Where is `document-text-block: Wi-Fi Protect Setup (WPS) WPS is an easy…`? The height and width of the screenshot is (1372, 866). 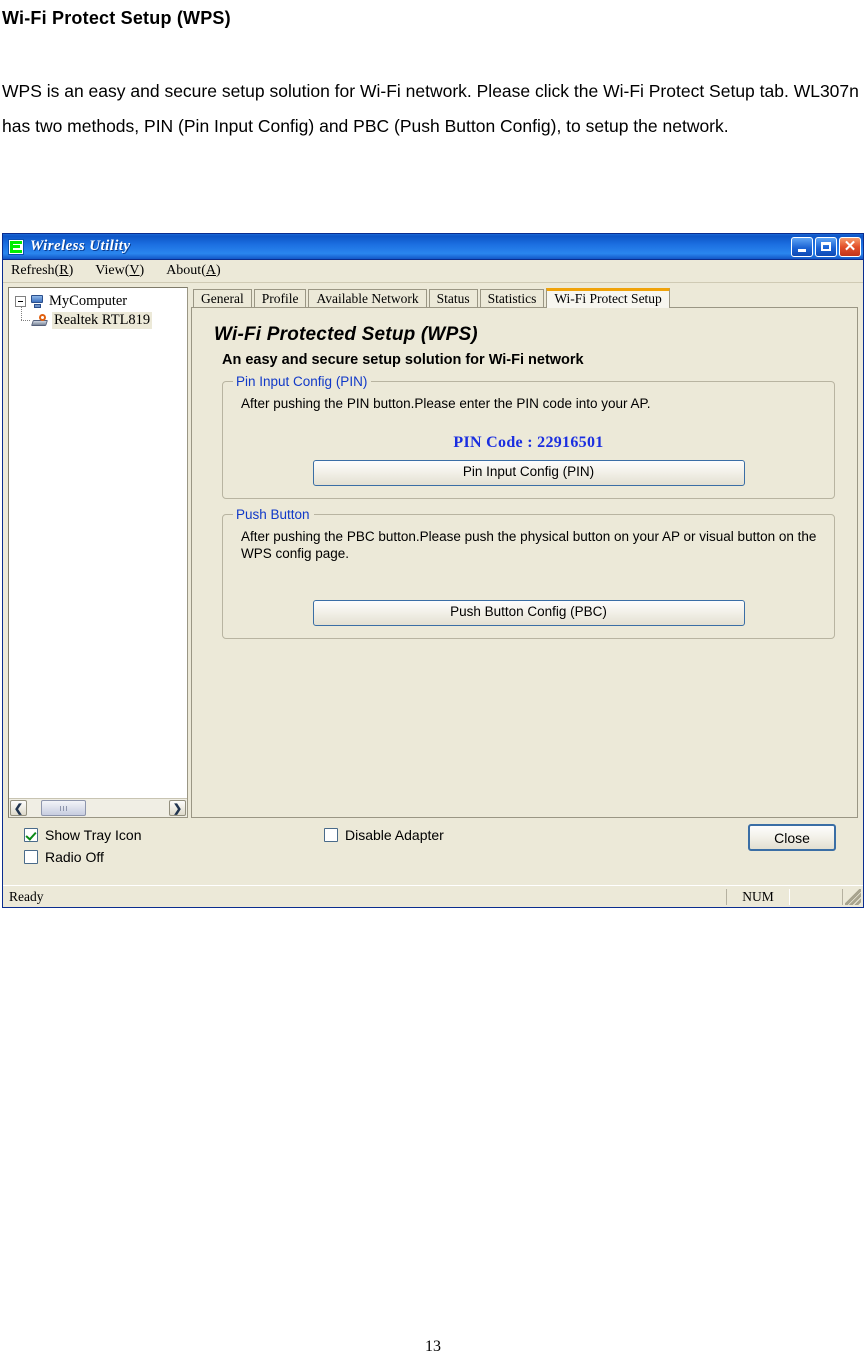 document-text-block: Wi-Fi Protect Setup (WPS) WPS is an easy… is located at coordinates (433, 72).